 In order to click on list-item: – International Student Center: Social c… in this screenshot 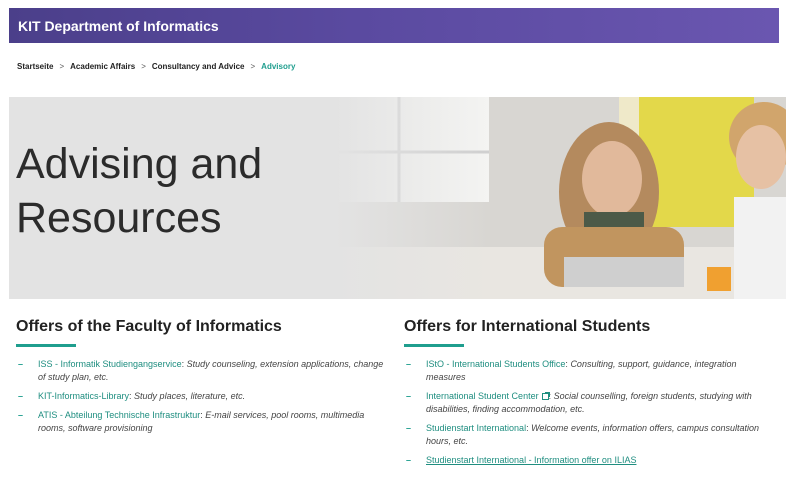, I will do `click(579, 402)`.